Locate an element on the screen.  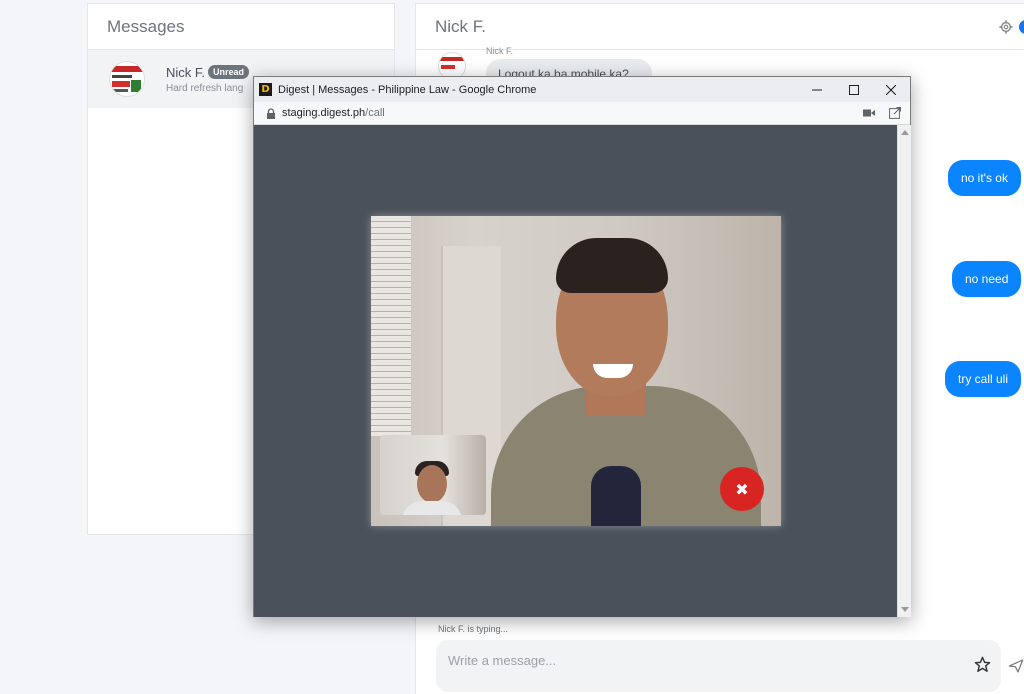
thread-text: Nick F. Unread Hard refresh lang is located at coordinates (208, 79).